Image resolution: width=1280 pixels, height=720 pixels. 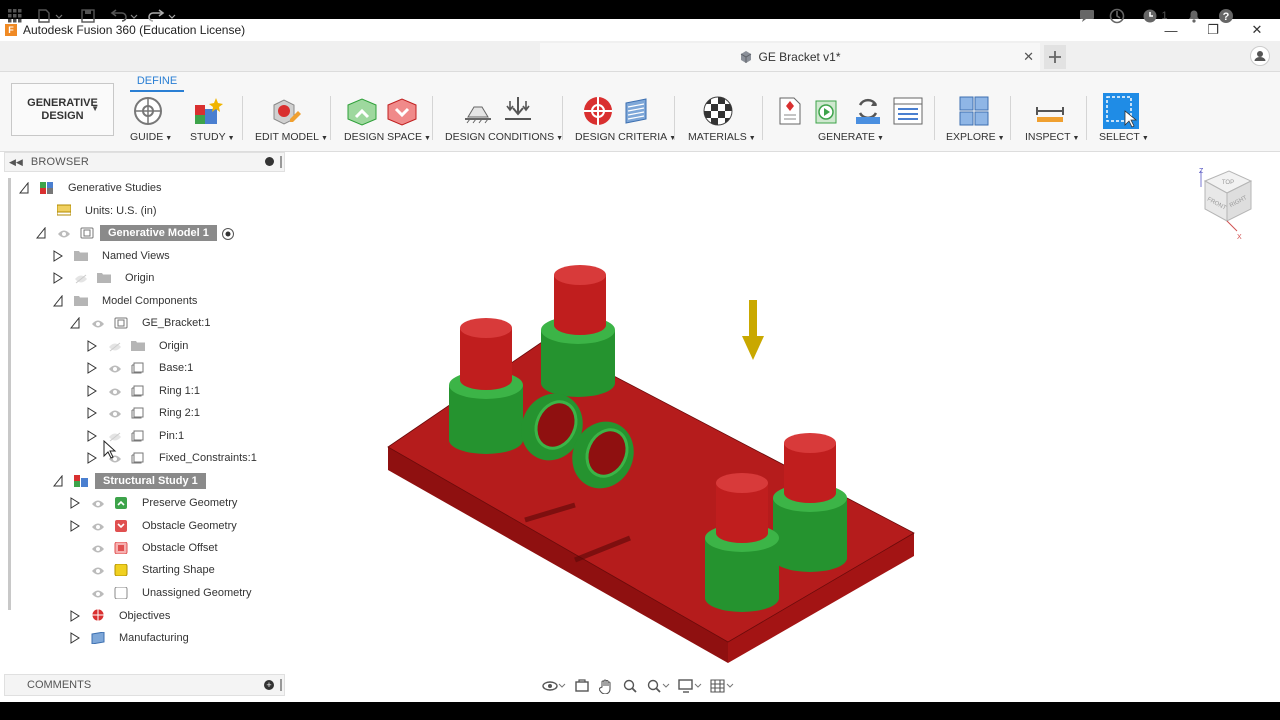 I want to click on viewcube: TOP FRONT RIGHT Z X, so click(x=1230, y=203).